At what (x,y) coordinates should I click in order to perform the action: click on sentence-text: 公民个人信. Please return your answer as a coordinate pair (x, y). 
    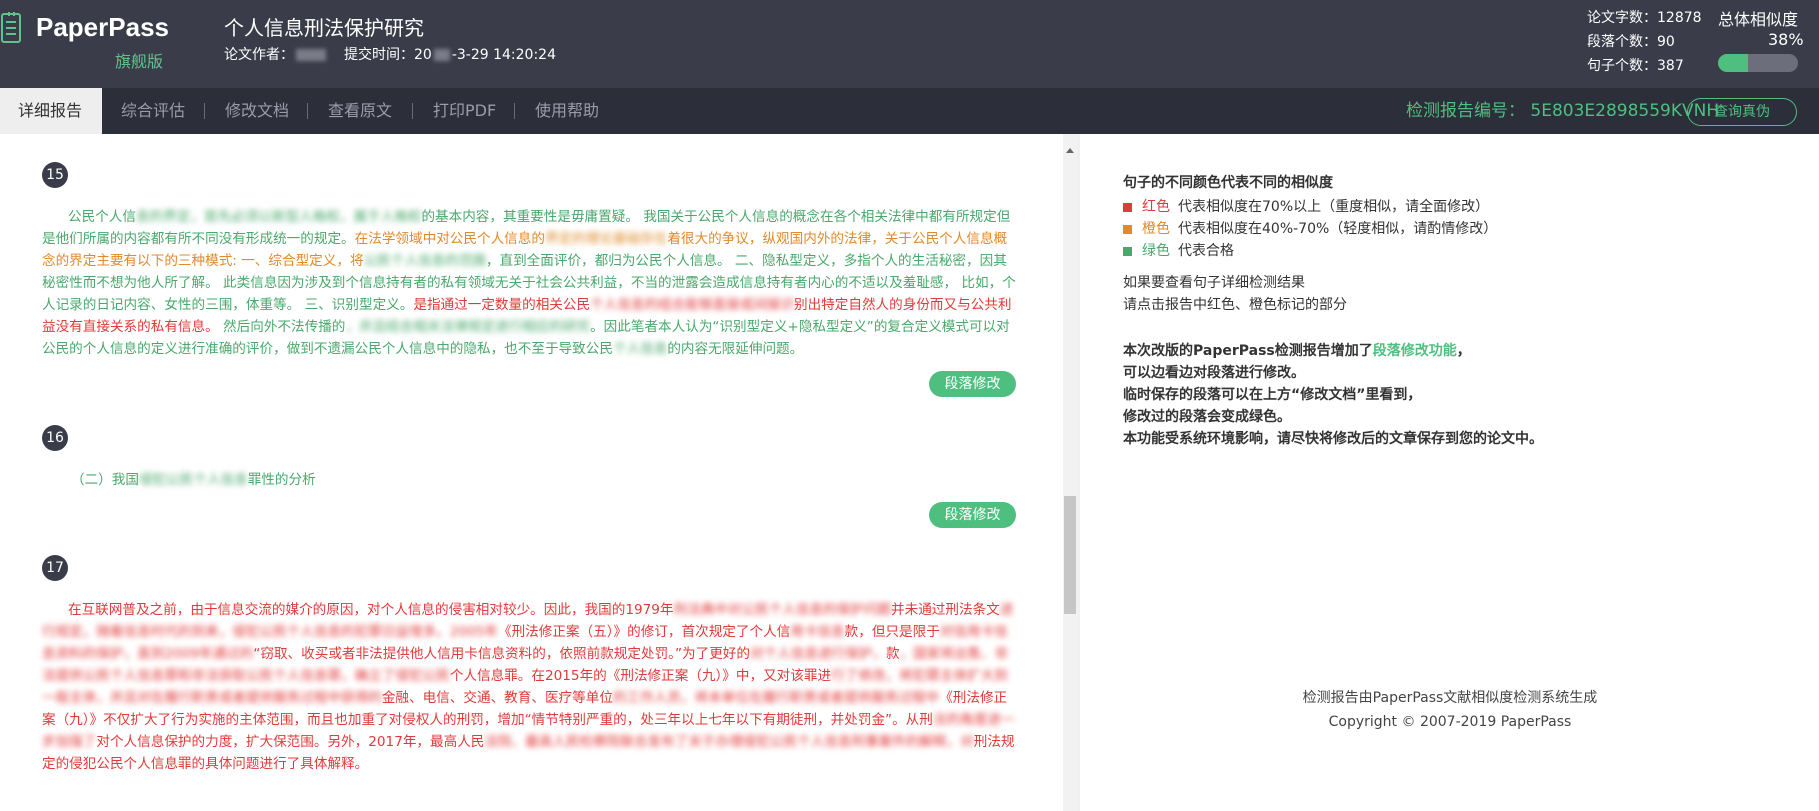
    Looking at the image, I should click on (102, 217).